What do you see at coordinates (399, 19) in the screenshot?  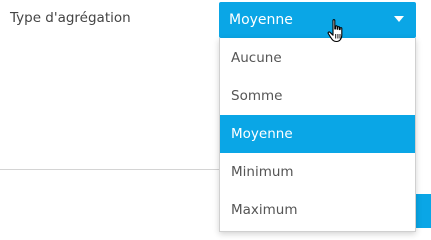 I see `chevron-down-icon` at bounding box center [399, 19].